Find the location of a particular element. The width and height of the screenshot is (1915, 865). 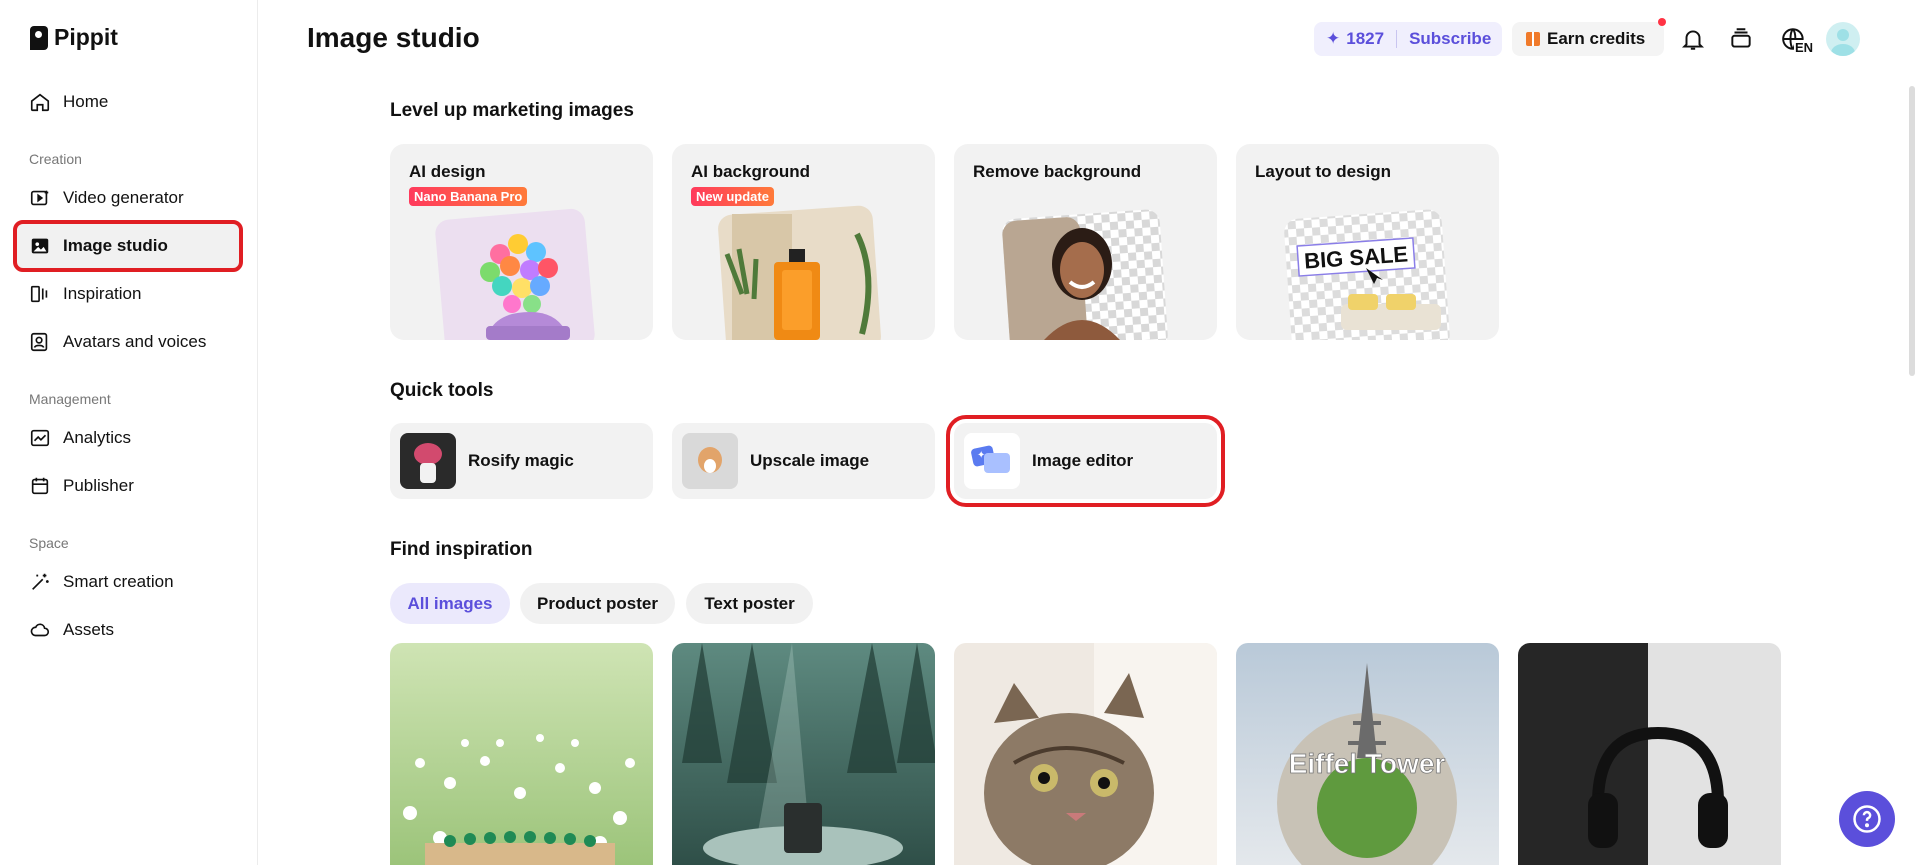

notification-dot is located at coordinates (1662, 22).